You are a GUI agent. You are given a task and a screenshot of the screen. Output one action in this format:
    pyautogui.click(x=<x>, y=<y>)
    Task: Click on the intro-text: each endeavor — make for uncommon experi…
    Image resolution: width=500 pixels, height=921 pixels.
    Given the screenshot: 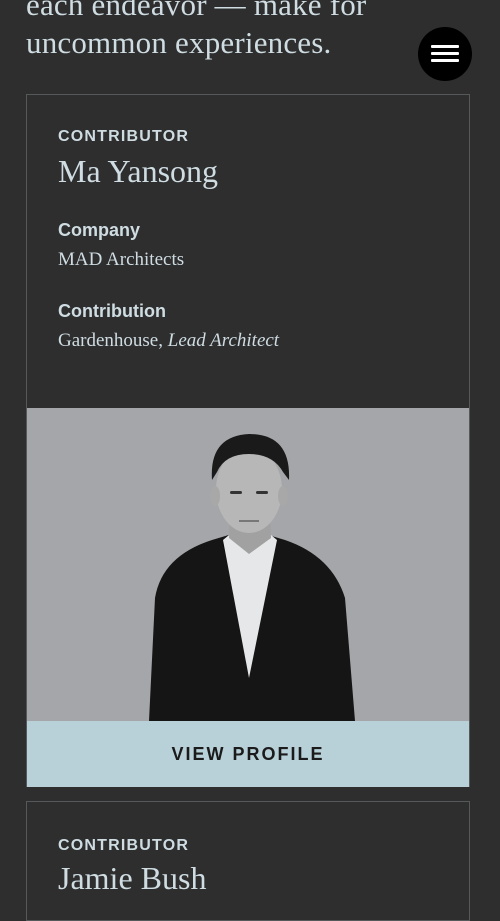 What is the action you would take?
    pyautogui.click(x=221, y=31)
    